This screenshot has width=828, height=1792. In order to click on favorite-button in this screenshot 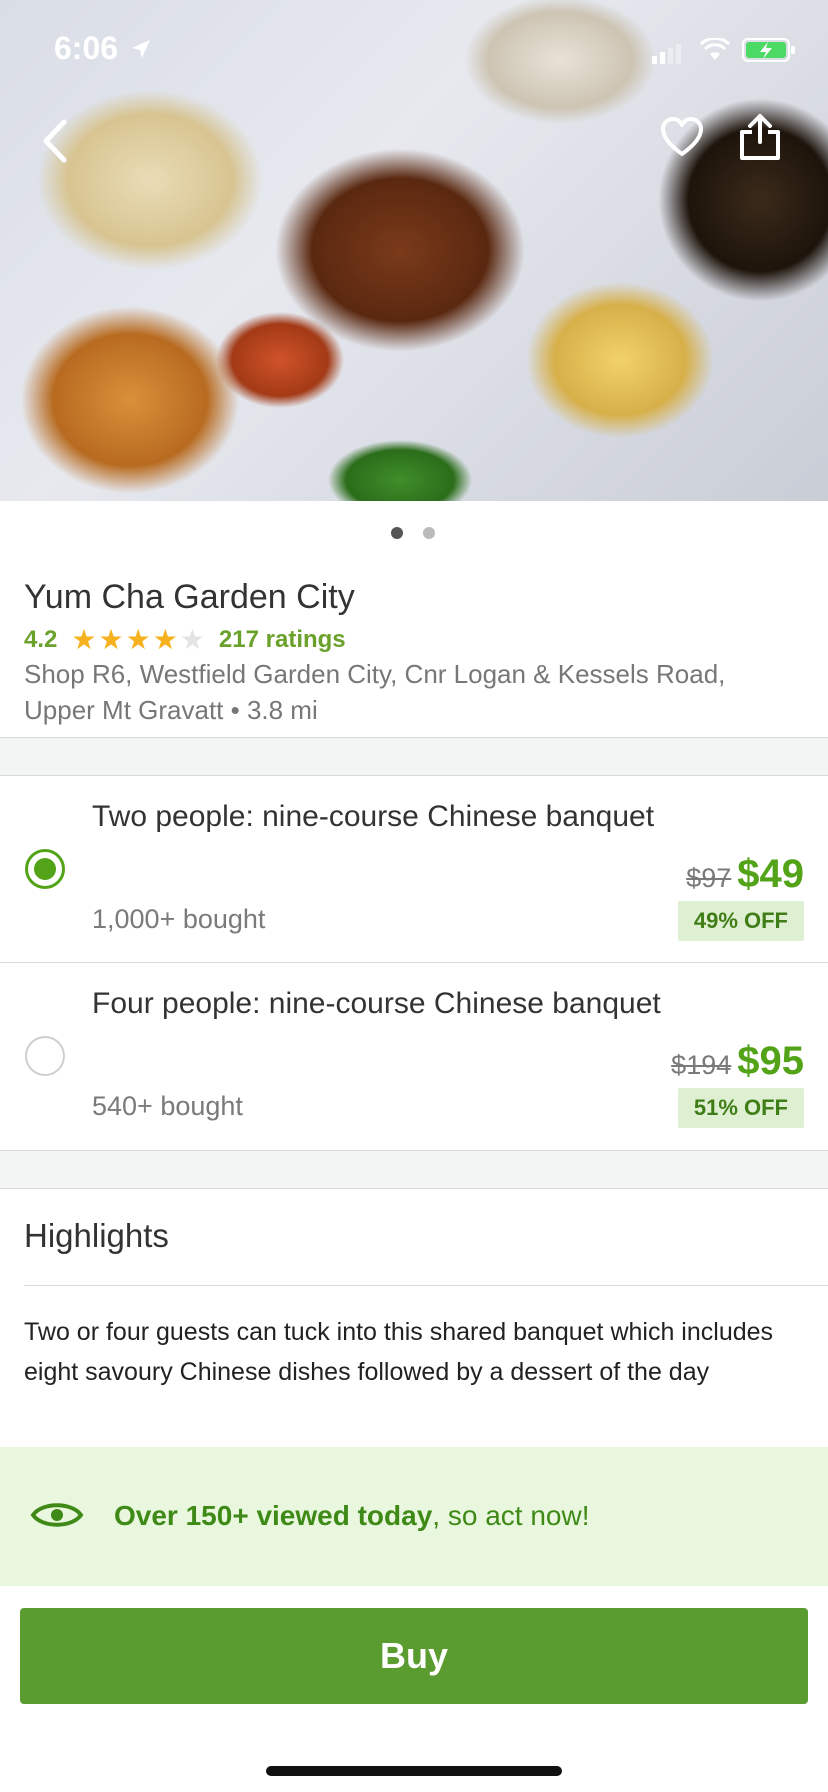, I will do `click(682, 138)`.